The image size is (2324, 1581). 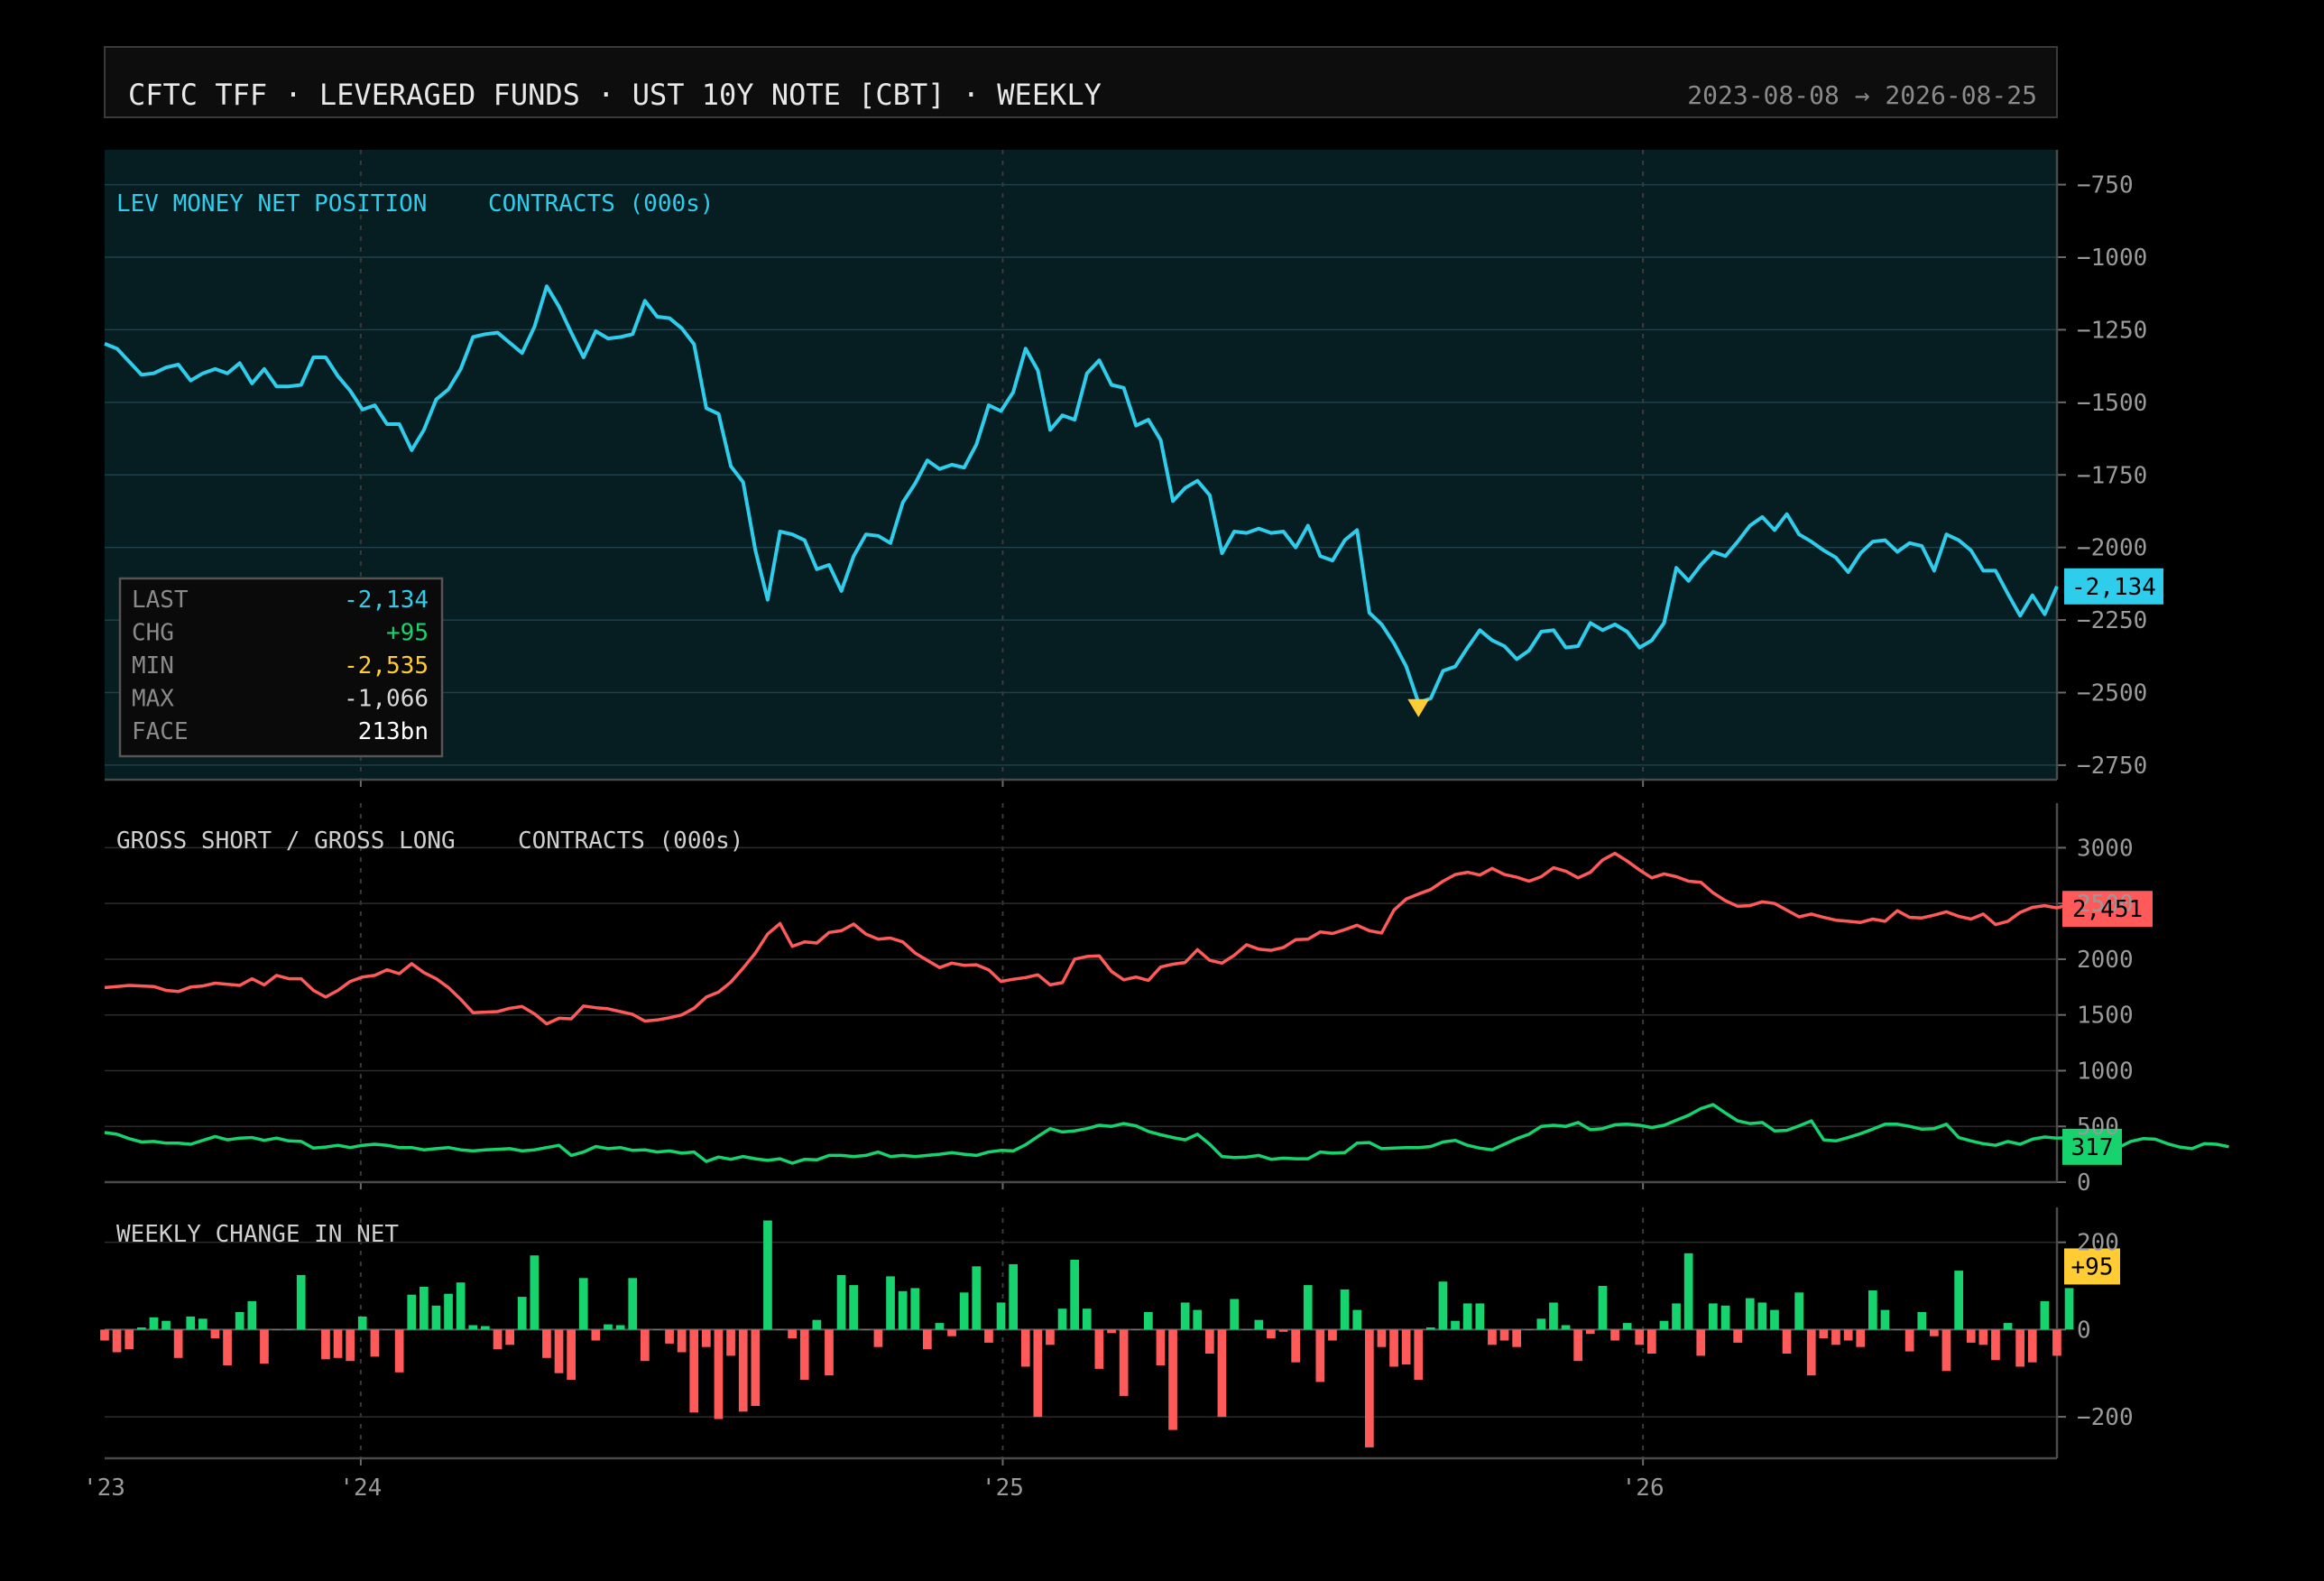 What do you see at coordinates (1105, 938) in the screenshot?
I see `gross-short-line` at bounding box center [1105, 938].